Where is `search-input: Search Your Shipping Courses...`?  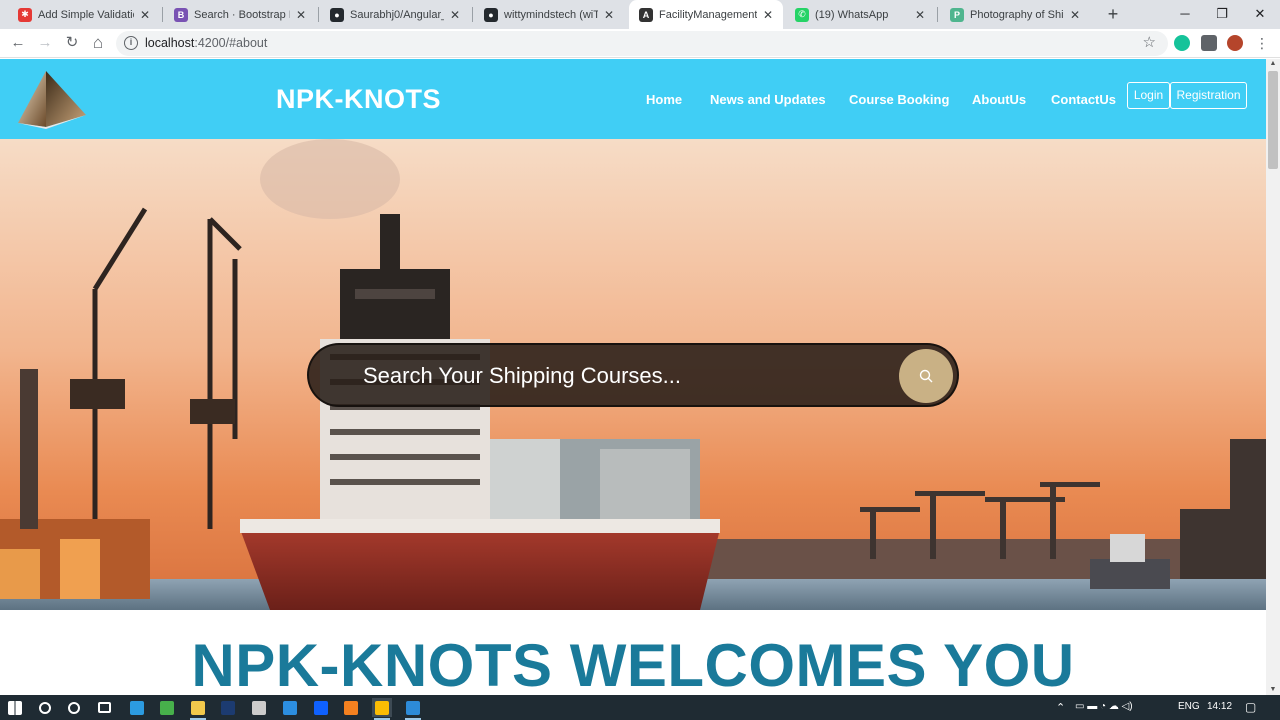 search-input: Search Your Shipping Courses... is located at coordinates (522, 376).